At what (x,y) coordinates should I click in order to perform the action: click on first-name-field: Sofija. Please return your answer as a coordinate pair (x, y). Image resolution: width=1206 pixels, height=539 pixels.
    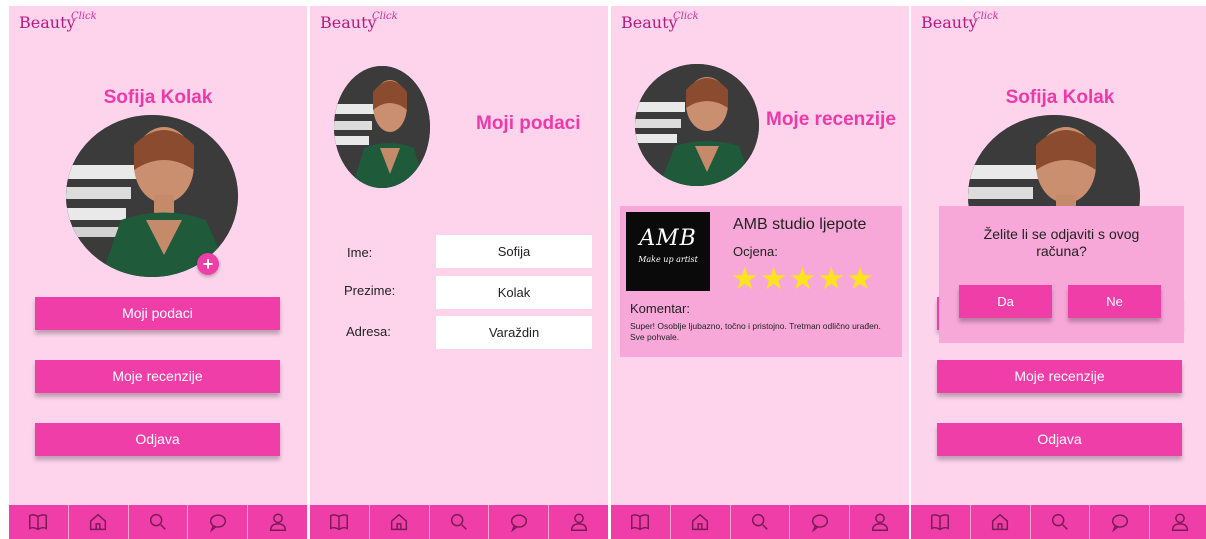
    Looking at the image, I should click on (514, 251).